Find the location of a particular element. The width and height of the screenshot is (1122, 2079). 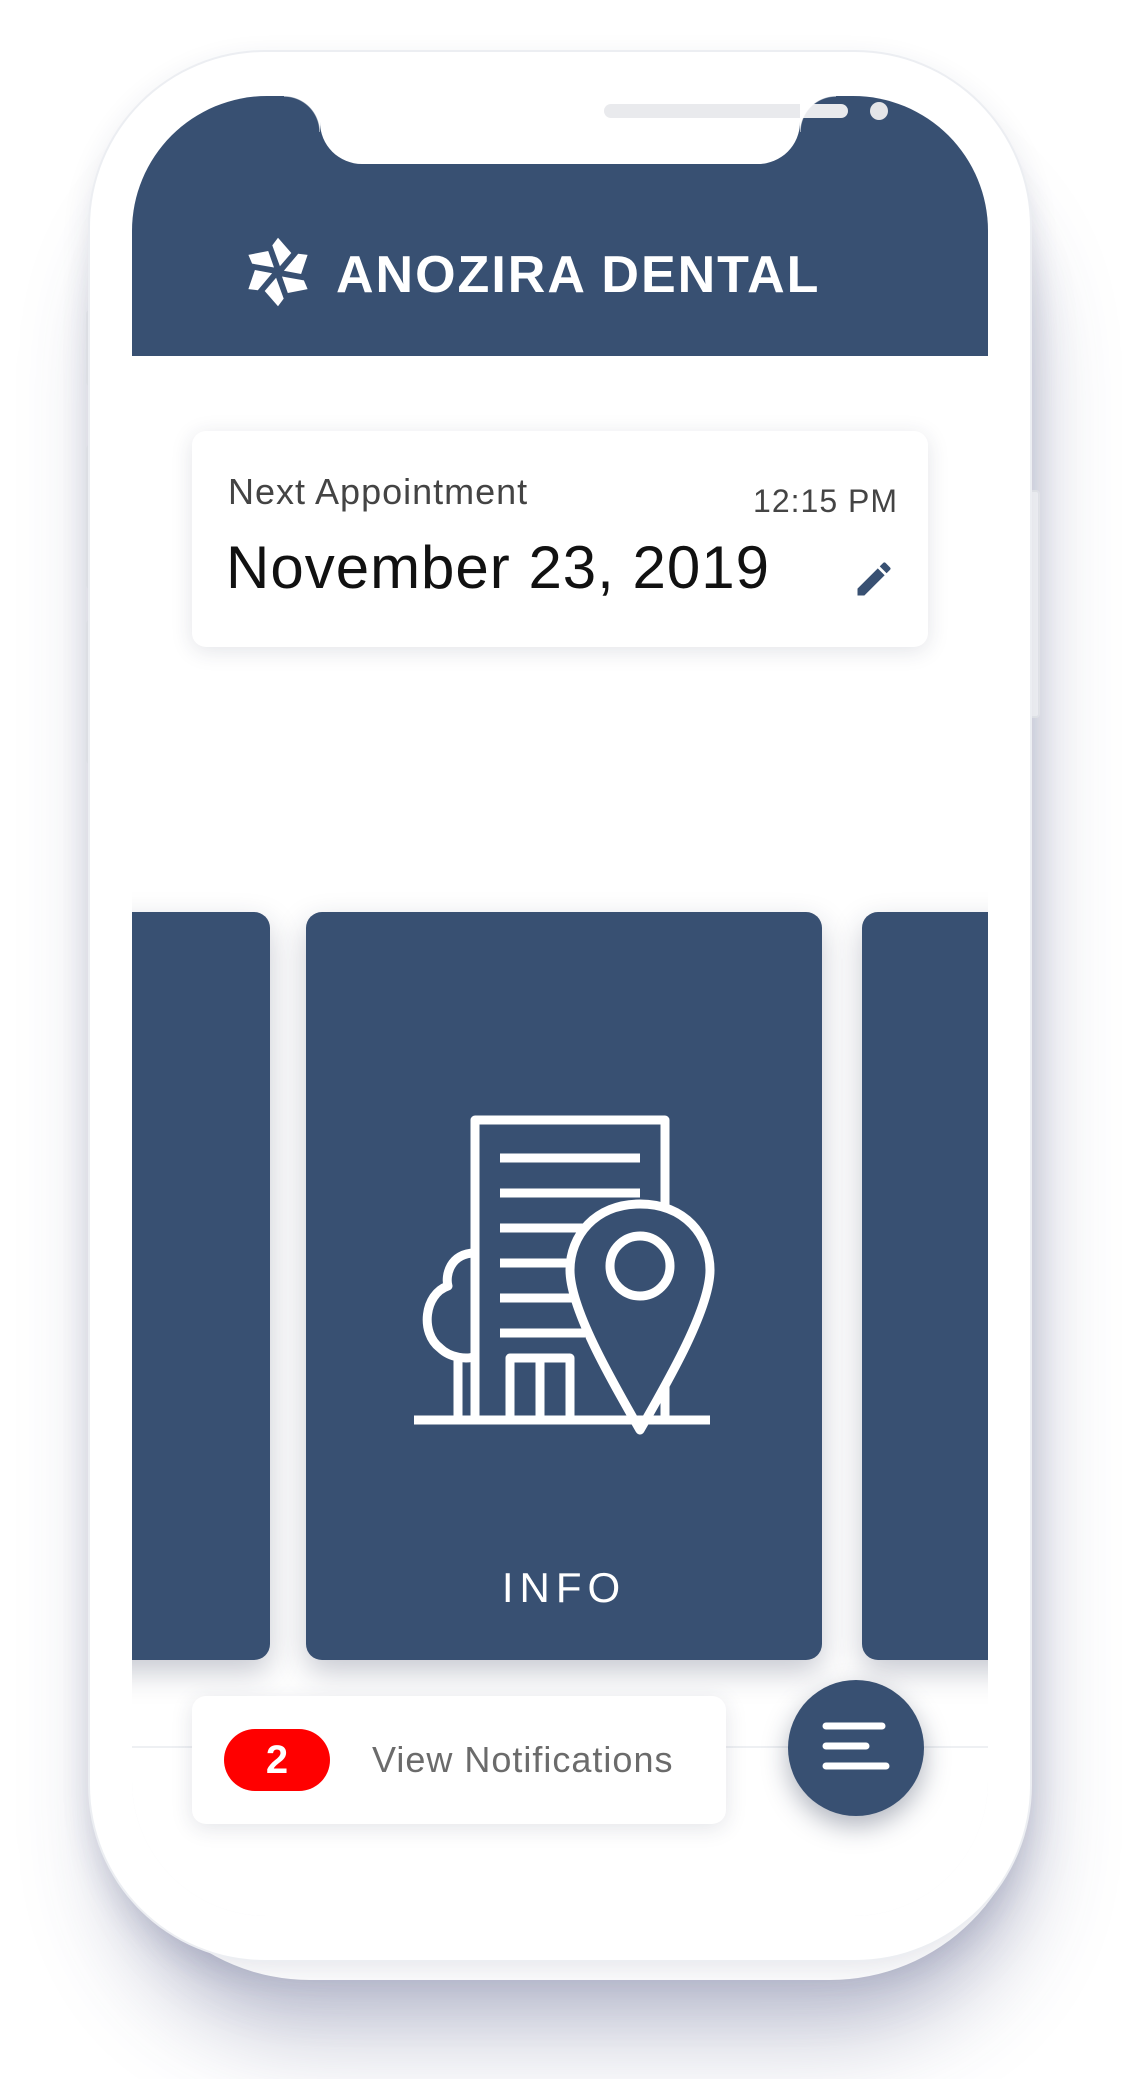

carousel-card-previous is located at coordinates (201, 1286).